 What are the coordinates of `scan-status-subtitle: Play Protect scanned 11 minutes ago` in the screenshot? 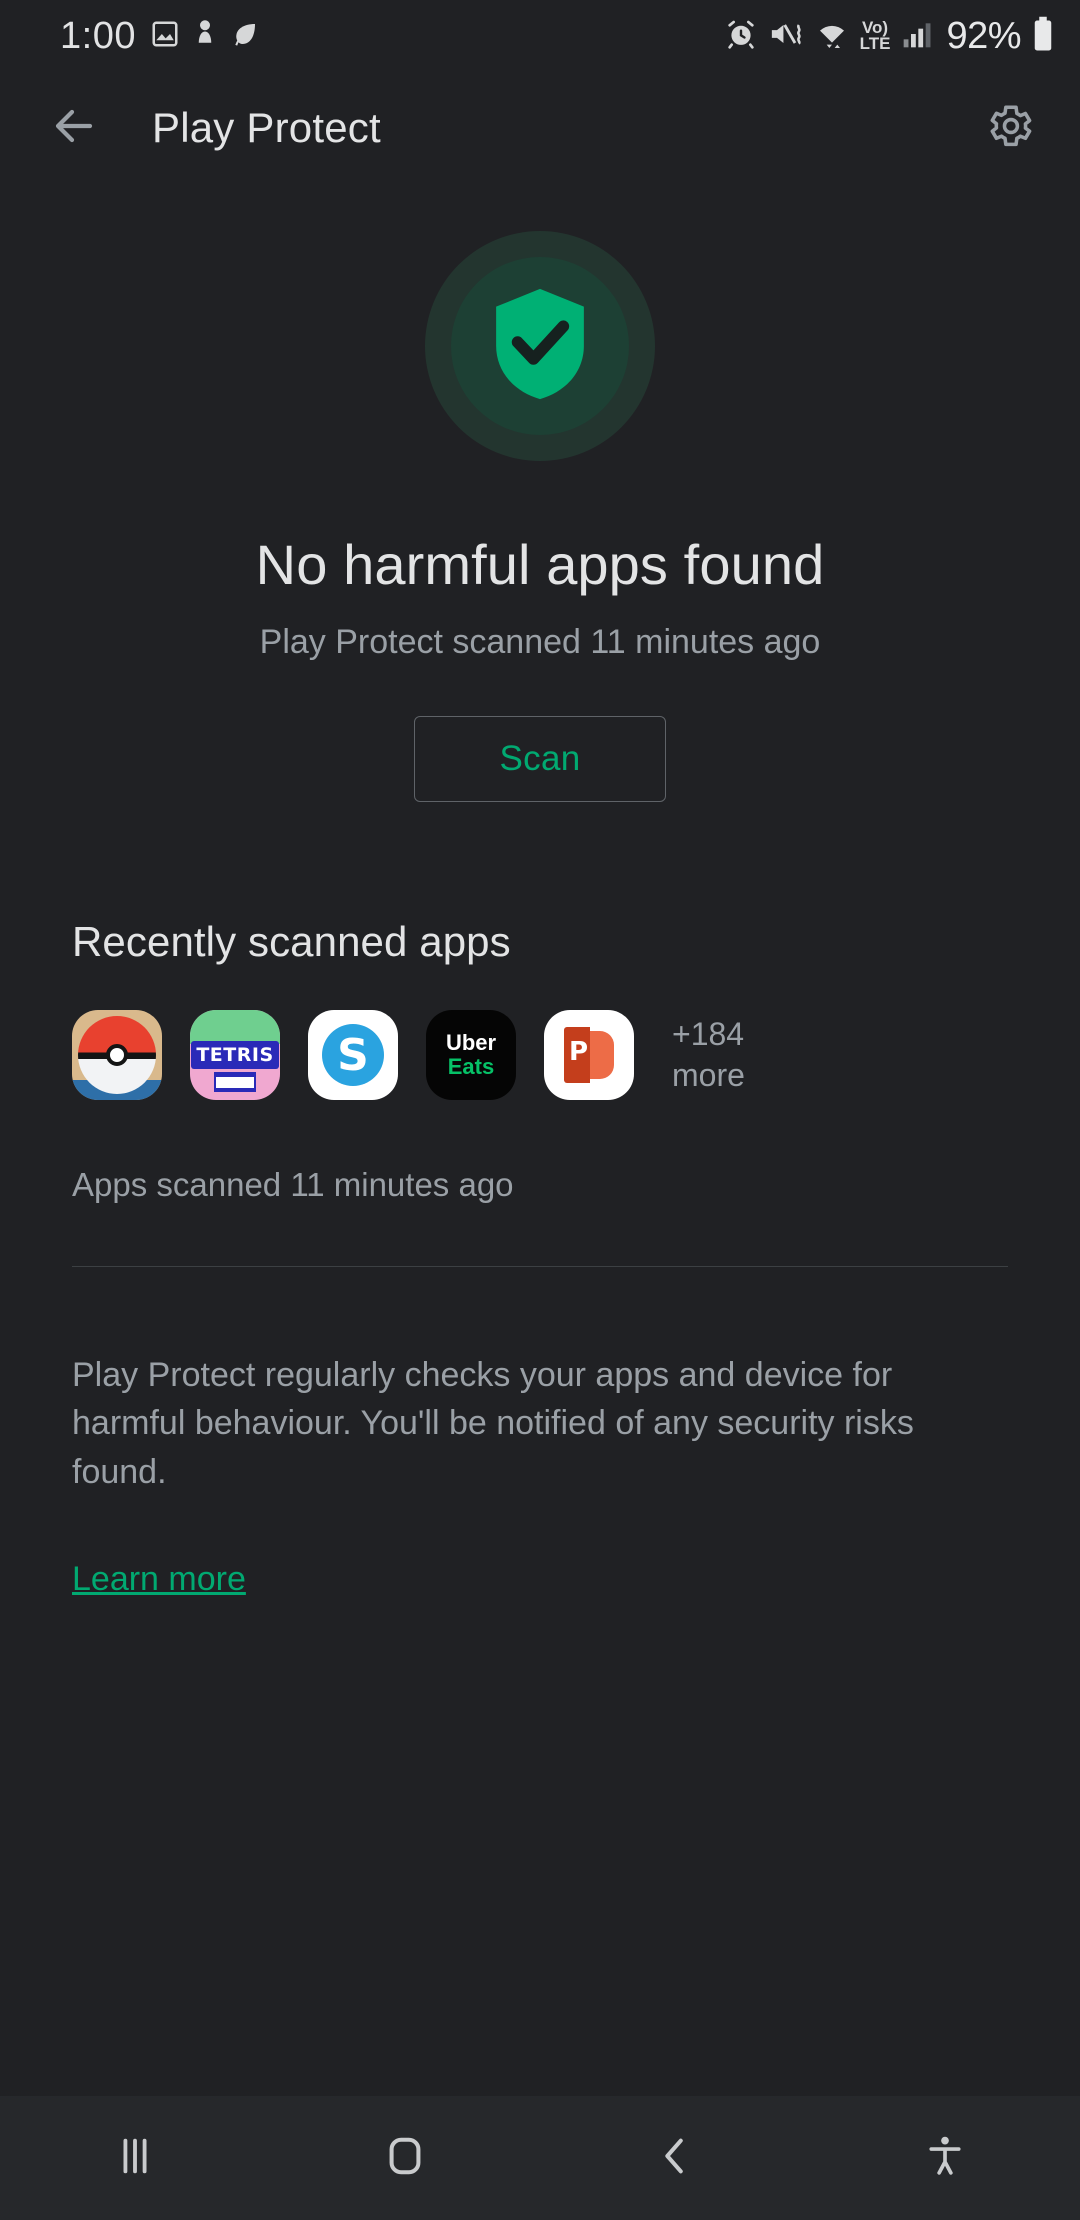 It's located at (540, 642).